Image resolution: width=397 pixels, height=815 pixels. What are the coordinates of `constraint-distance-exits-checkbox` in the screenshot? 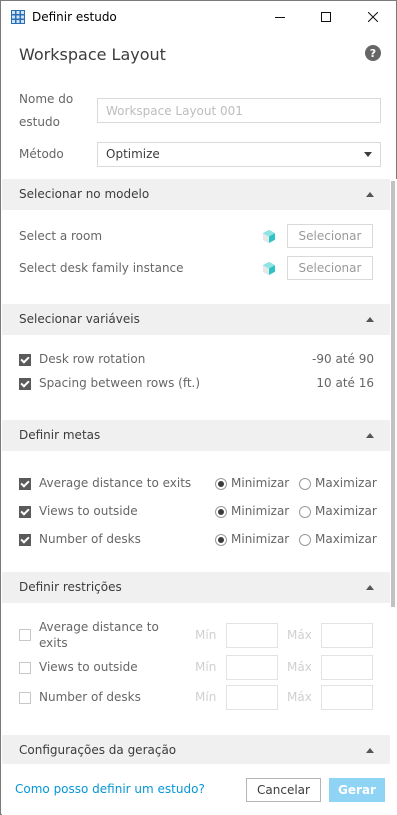 It's located at (25, 635).